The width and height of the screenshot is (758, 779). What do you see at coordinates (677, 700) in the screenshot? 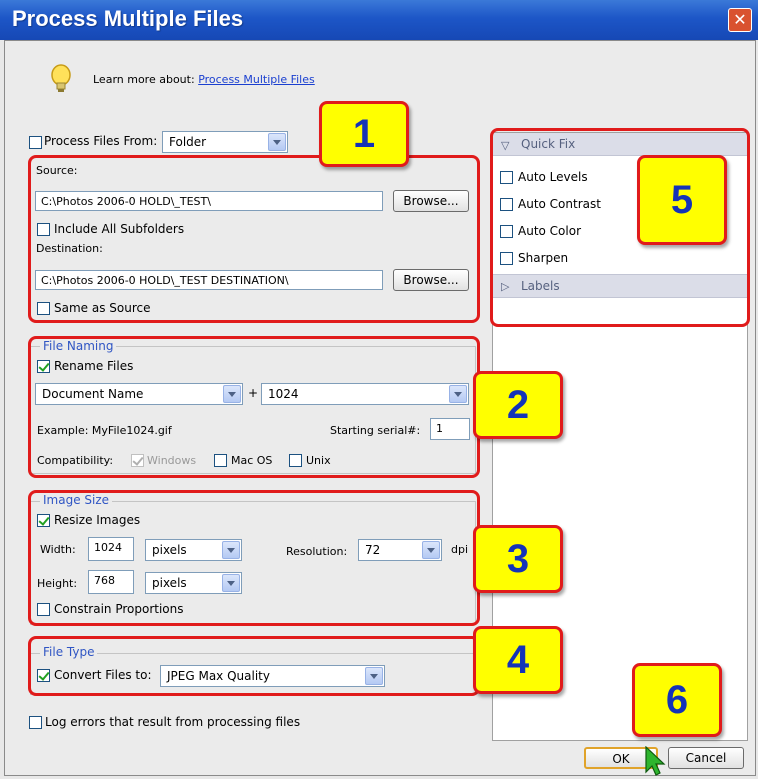
I see `callout-6: 6` at bounding box center [677, 700].